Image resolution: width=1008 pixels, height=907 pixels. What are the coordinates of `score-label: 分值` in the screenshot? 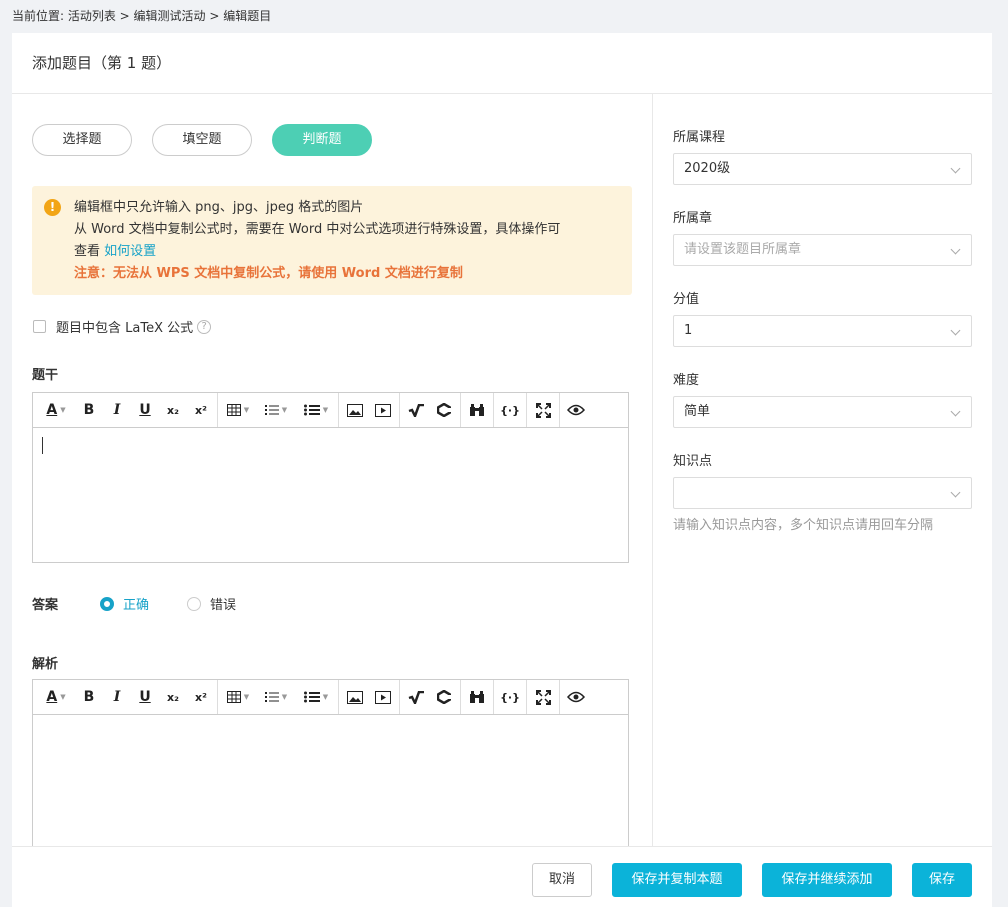 It's located at (686, 299).